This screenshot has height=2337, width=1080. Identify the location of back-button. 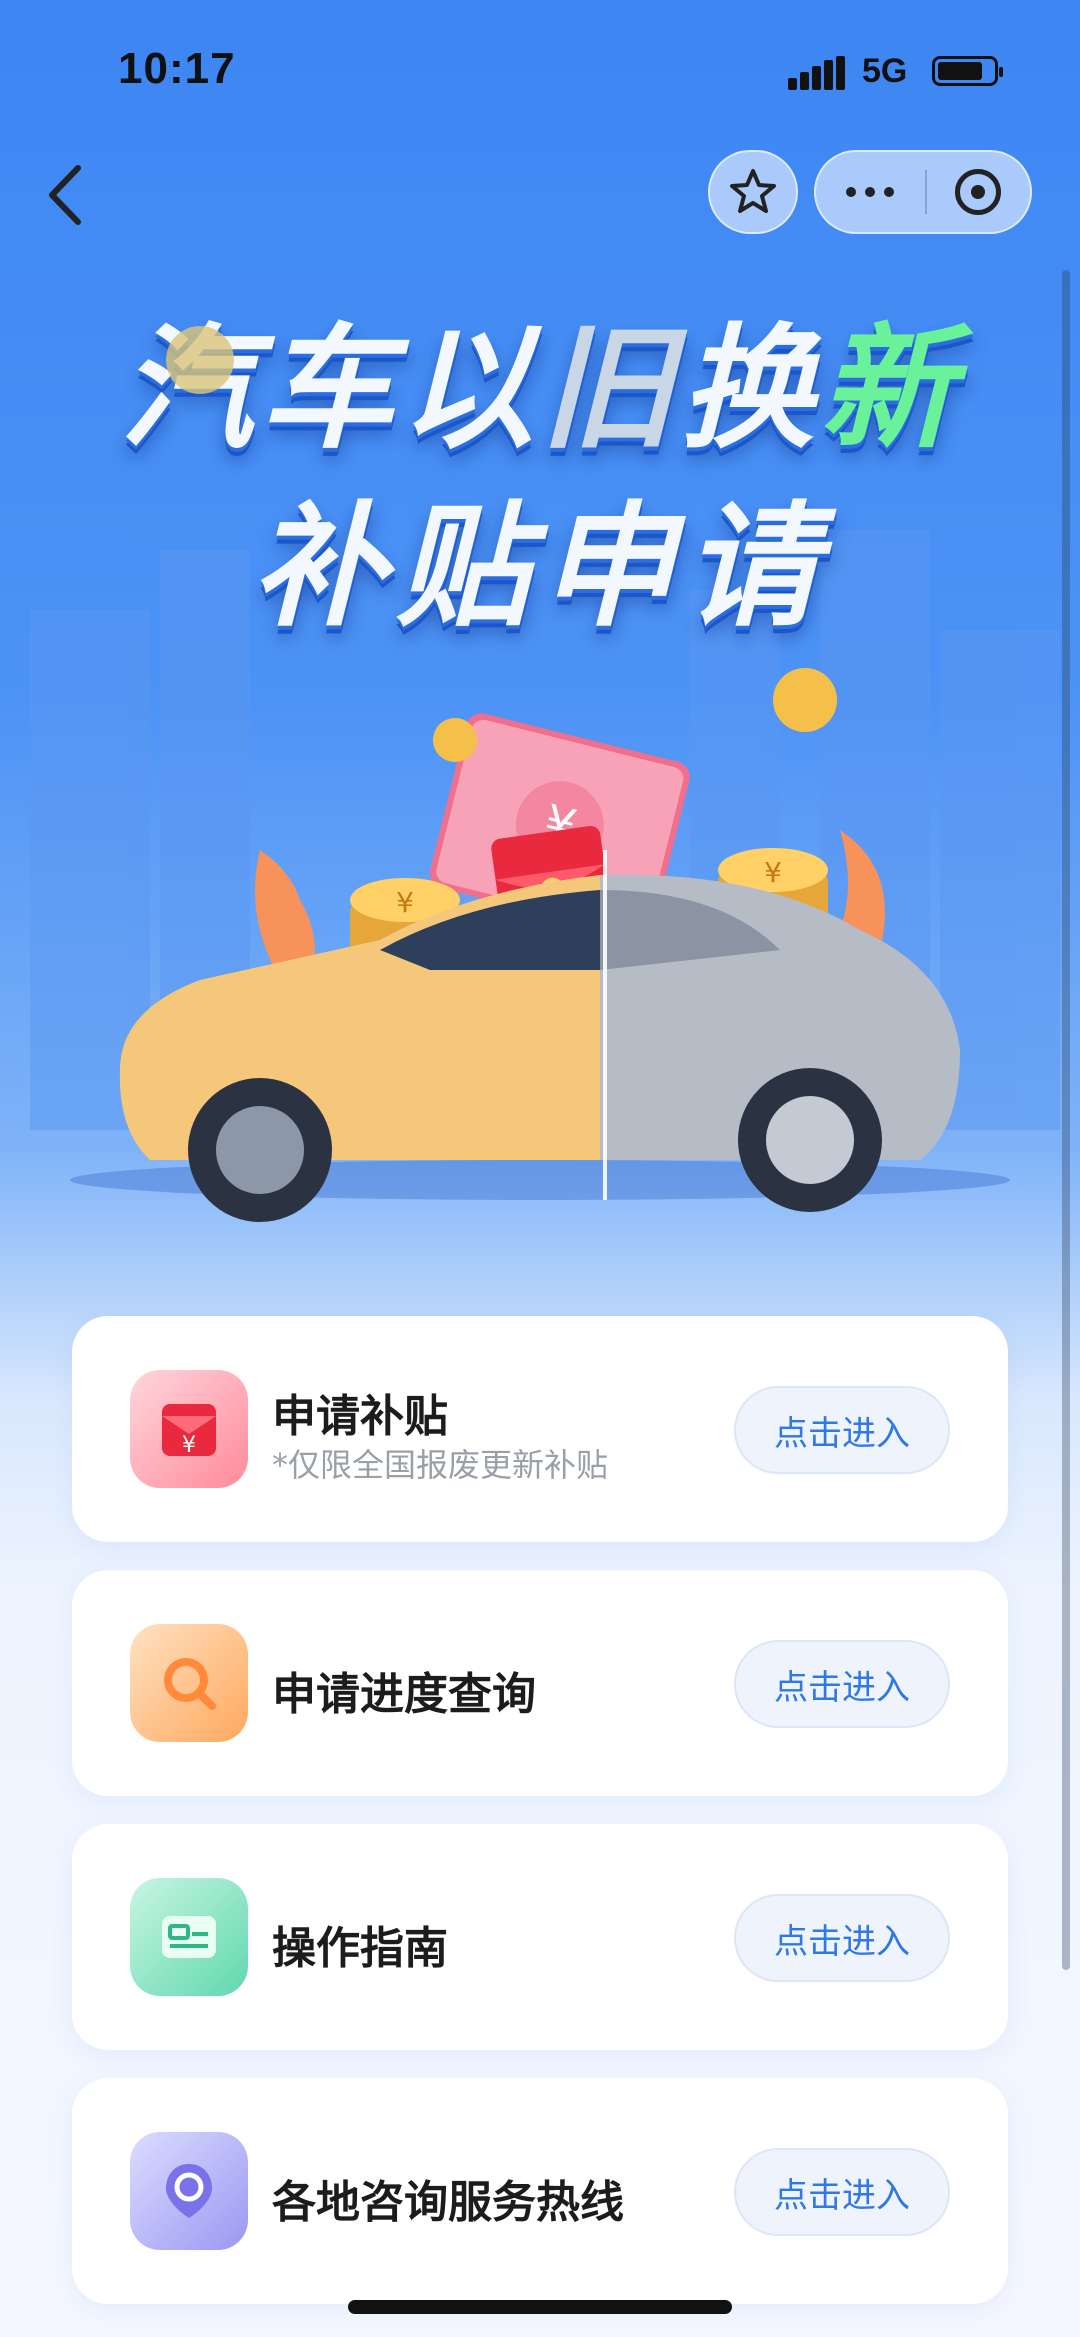
(67, 195).